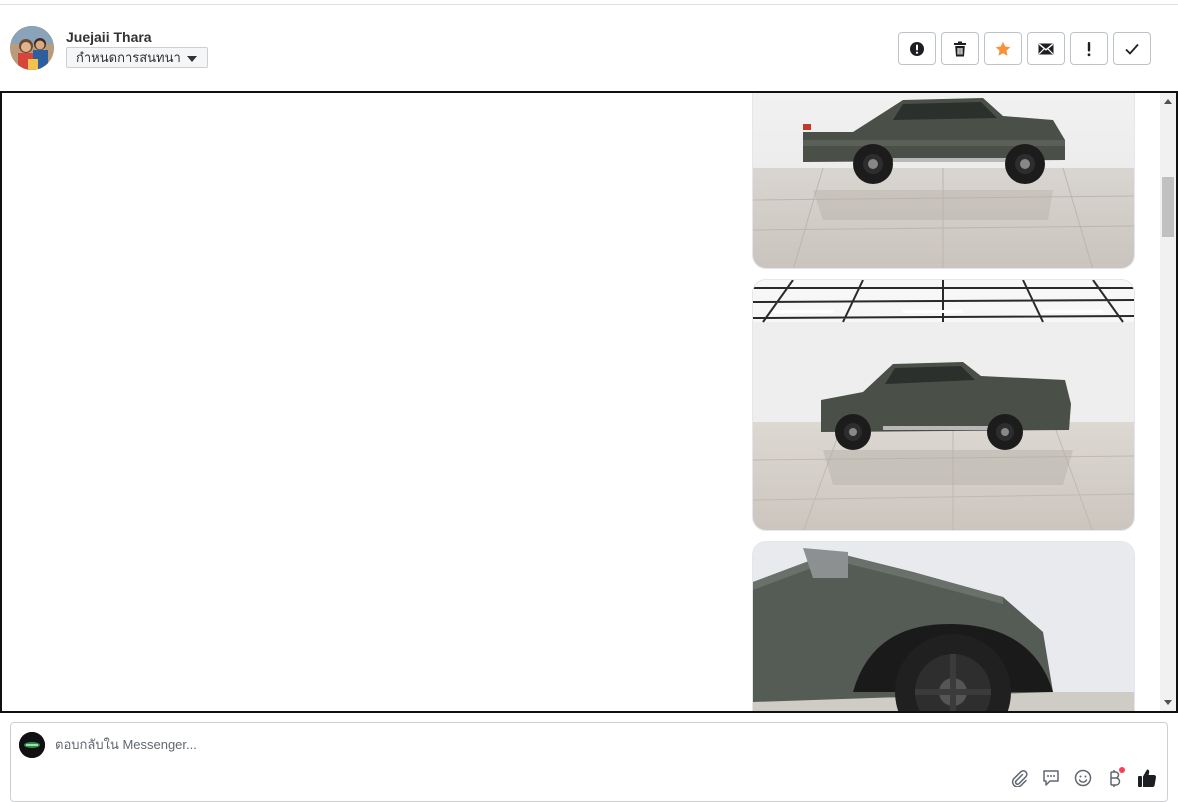 This screenshot has width=1178, height=802. I want to click on emoji-button, so click(1083, 778).